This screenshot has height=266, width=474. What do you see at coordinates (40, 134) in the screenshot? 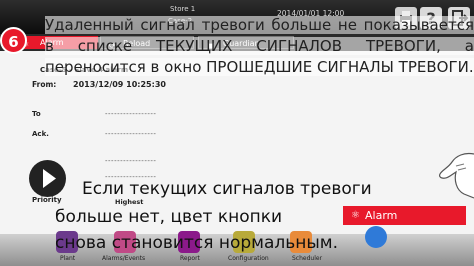
I see `ack-label: Ack.` at bounding box center [40, 134].